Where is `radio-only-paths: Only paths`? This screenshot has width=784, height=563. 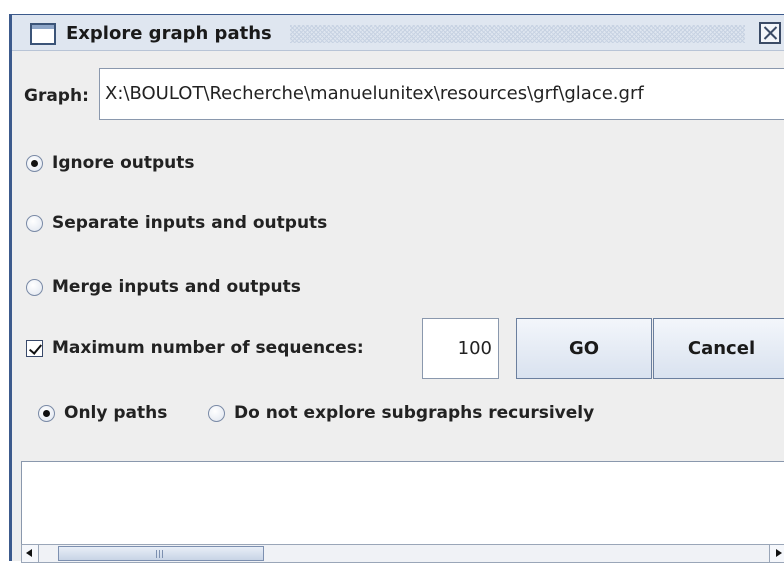
radio-only-paths: Only paths is located at coordinates (102, 413).